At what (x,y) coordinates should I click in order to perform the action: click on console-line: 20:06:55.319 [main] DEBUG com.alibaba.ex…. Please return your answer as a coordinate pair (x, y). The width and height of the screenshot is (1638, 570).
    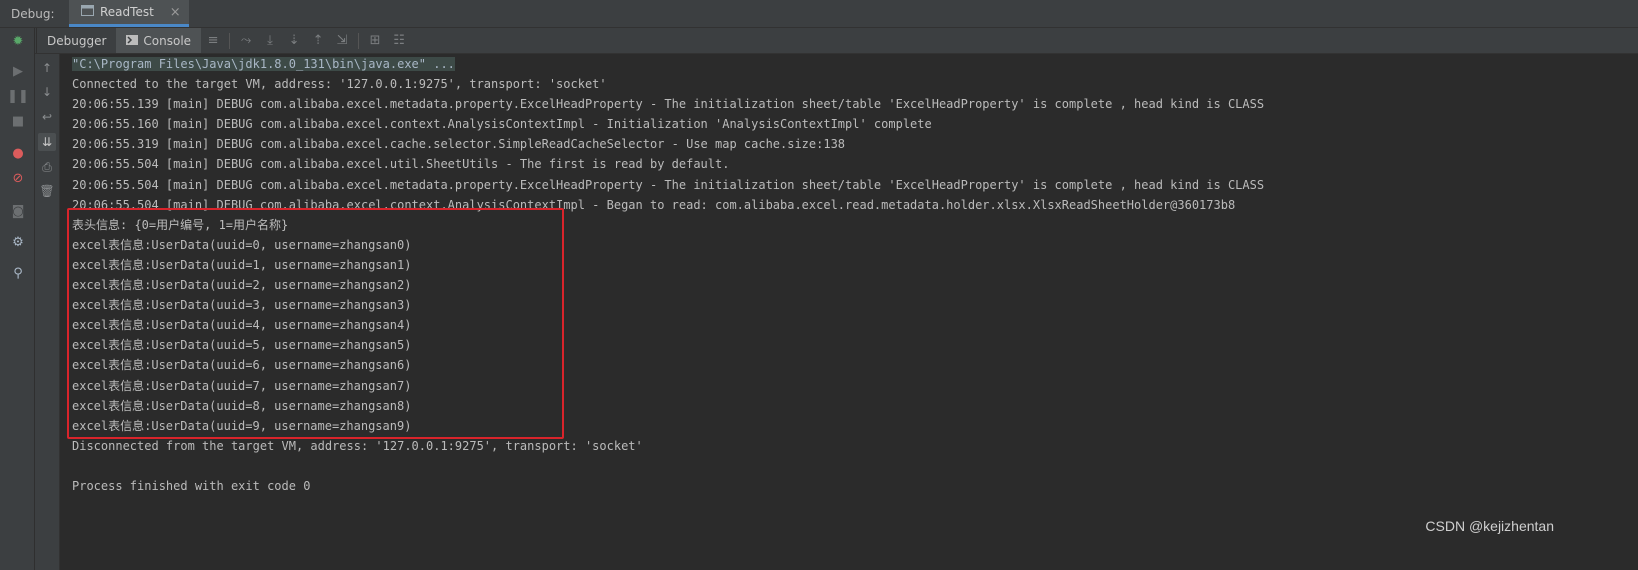
    Looking at the image, I should click on (459, 144).